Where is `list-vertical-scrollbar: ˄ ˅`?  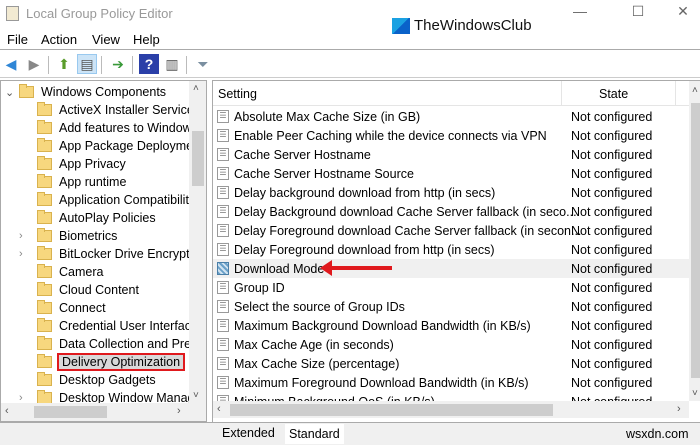
list-vertical-scrollbar: ˄ ˅ is located at coordinates (694, 241).